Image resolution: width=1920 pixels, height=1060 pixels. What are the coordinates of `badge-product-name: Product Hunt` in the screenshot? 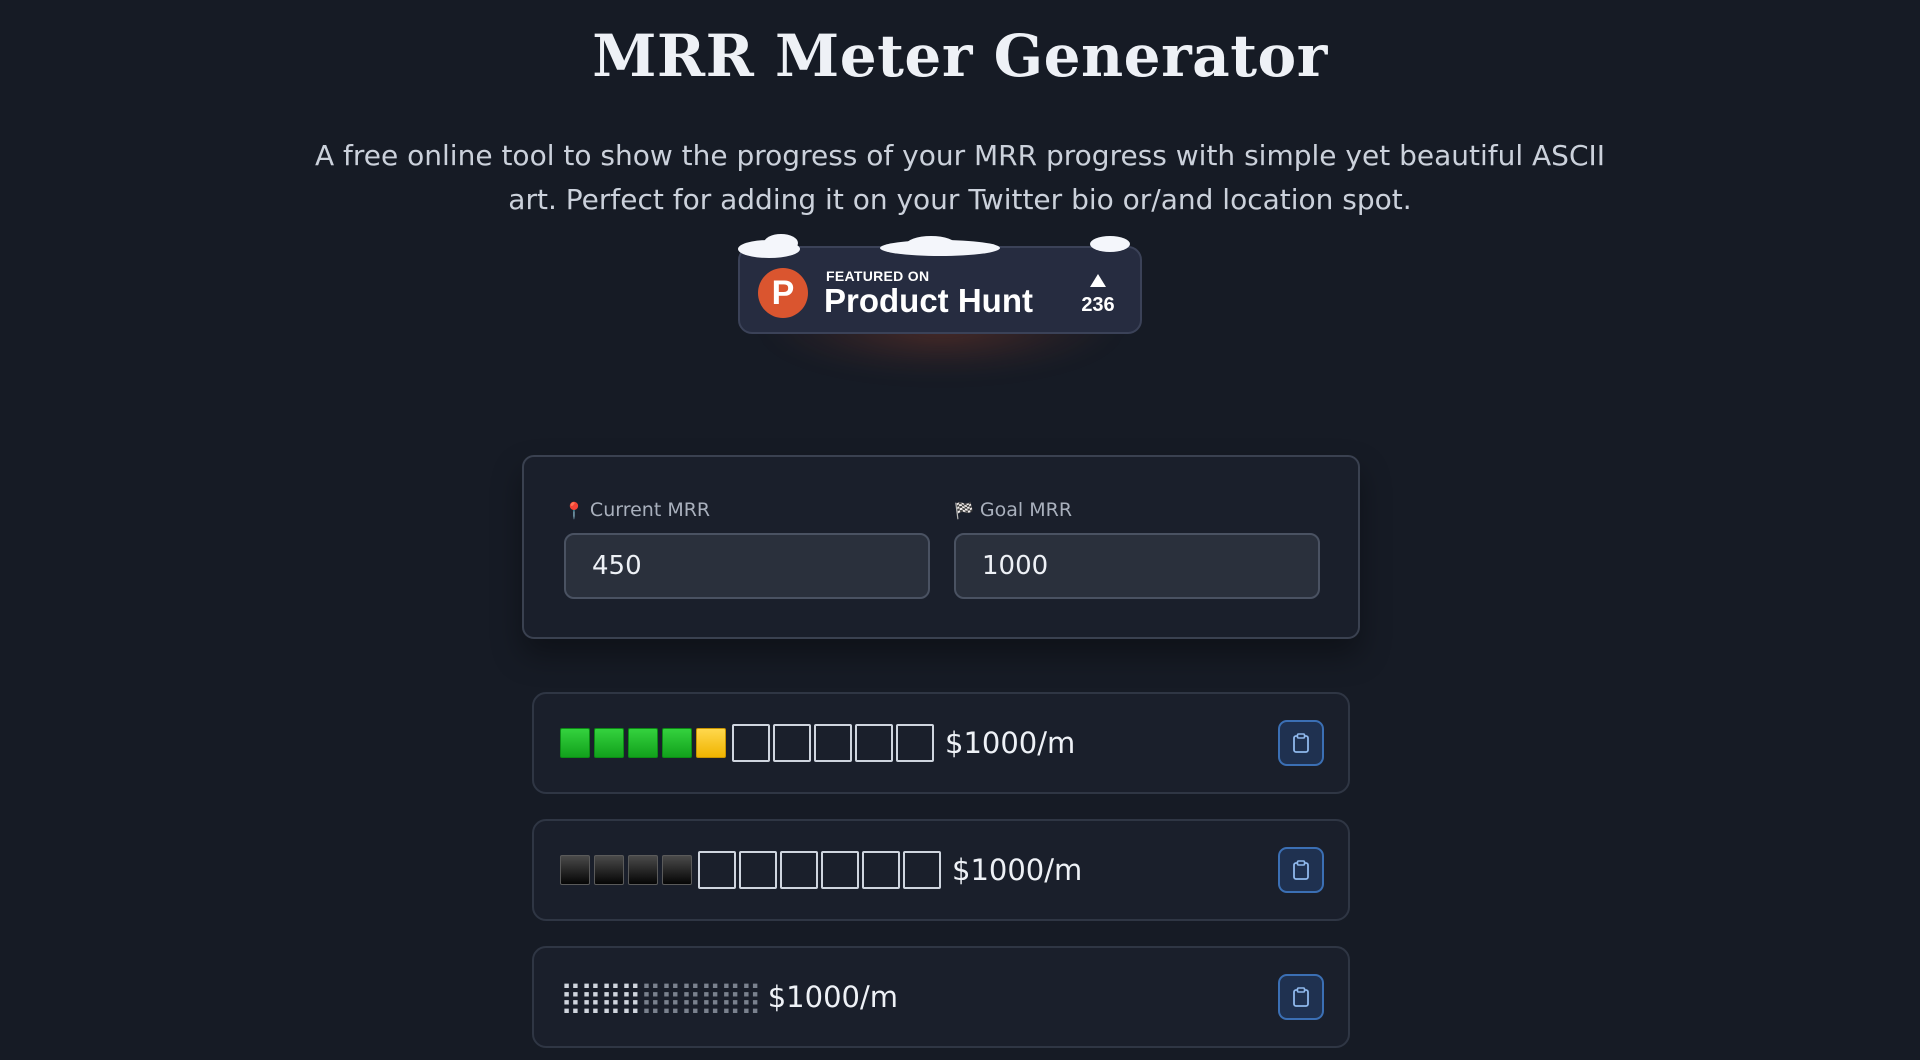 It's located at (928, 300).